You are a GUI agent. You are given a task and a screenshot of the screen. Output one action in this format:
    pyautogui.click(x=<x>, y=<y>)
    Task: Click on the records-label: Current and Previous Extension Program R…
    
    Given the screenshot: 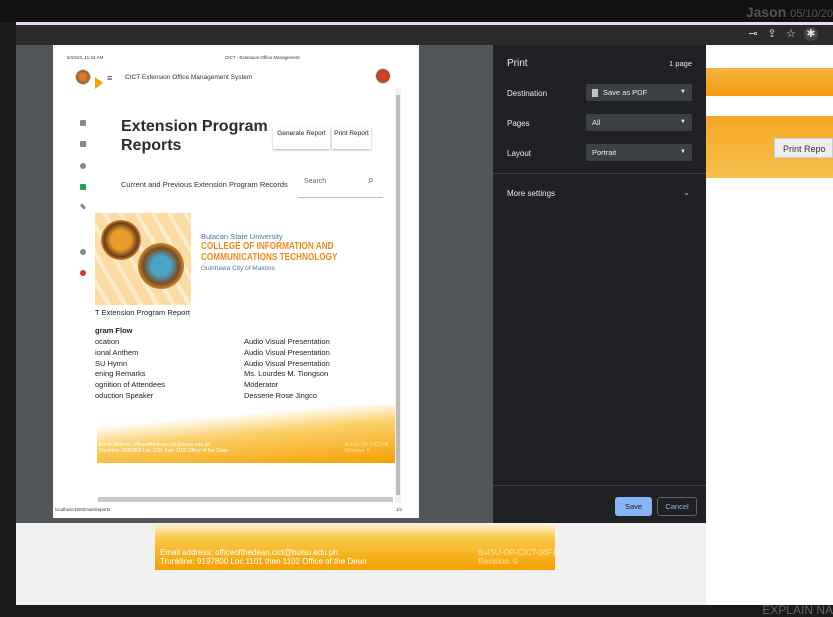 What is the action you would take?
    pyautogui.click(x=204, y=184)
    